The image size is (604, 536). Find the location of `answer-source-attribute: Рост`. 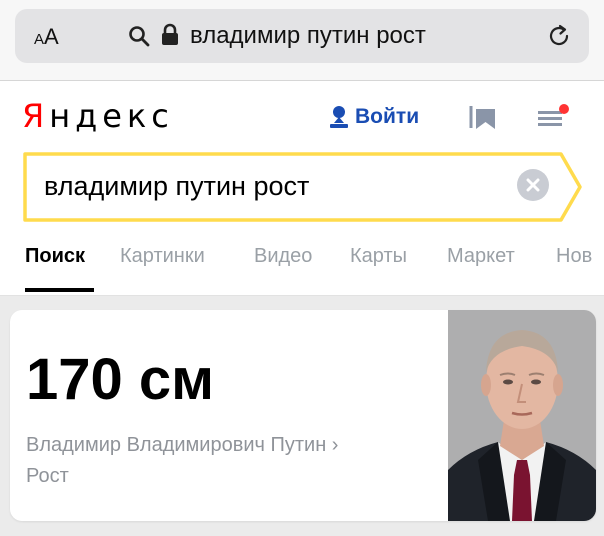

answer-source-attribute: Рост is located at coordinates (47, 476).